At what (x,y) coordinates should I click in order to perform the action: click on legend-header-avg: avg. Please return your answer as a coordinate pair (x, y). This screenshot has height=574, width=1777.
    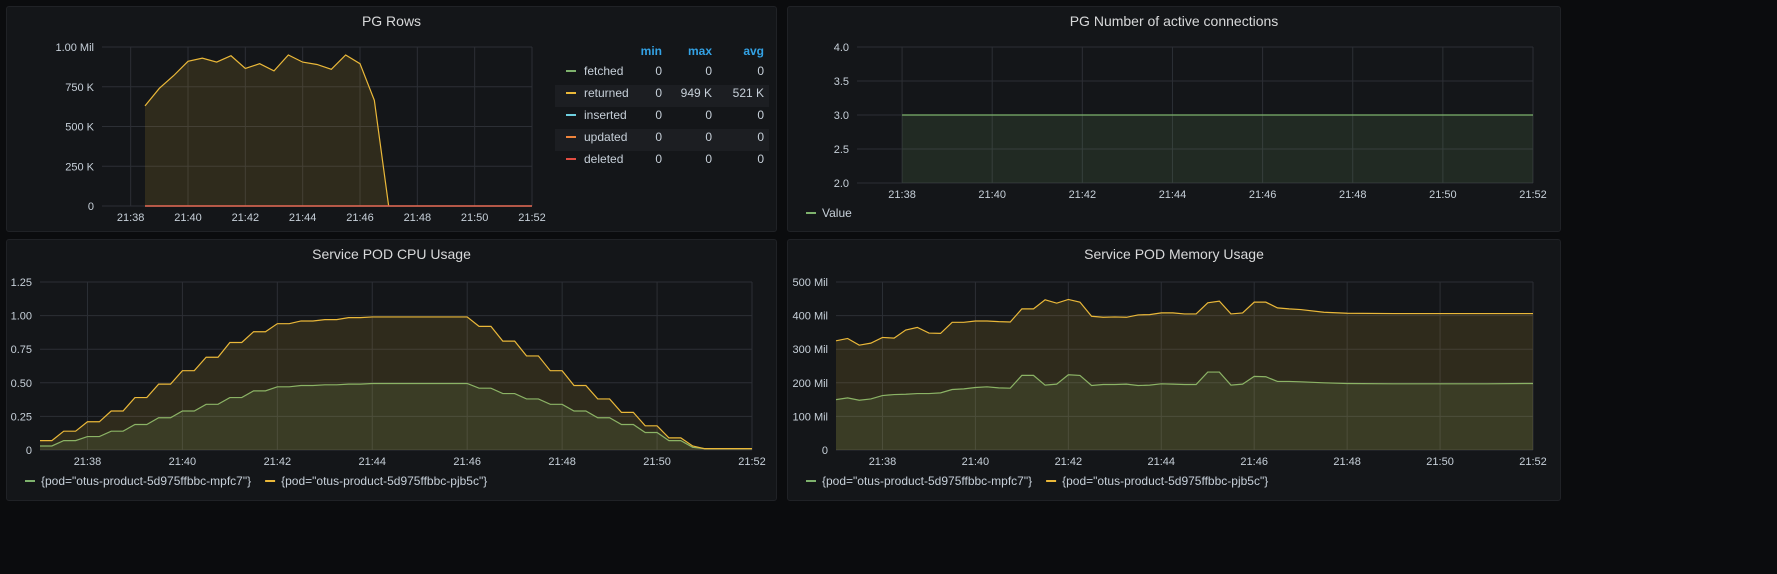
    Looking at the image, I should click on (753, 51).